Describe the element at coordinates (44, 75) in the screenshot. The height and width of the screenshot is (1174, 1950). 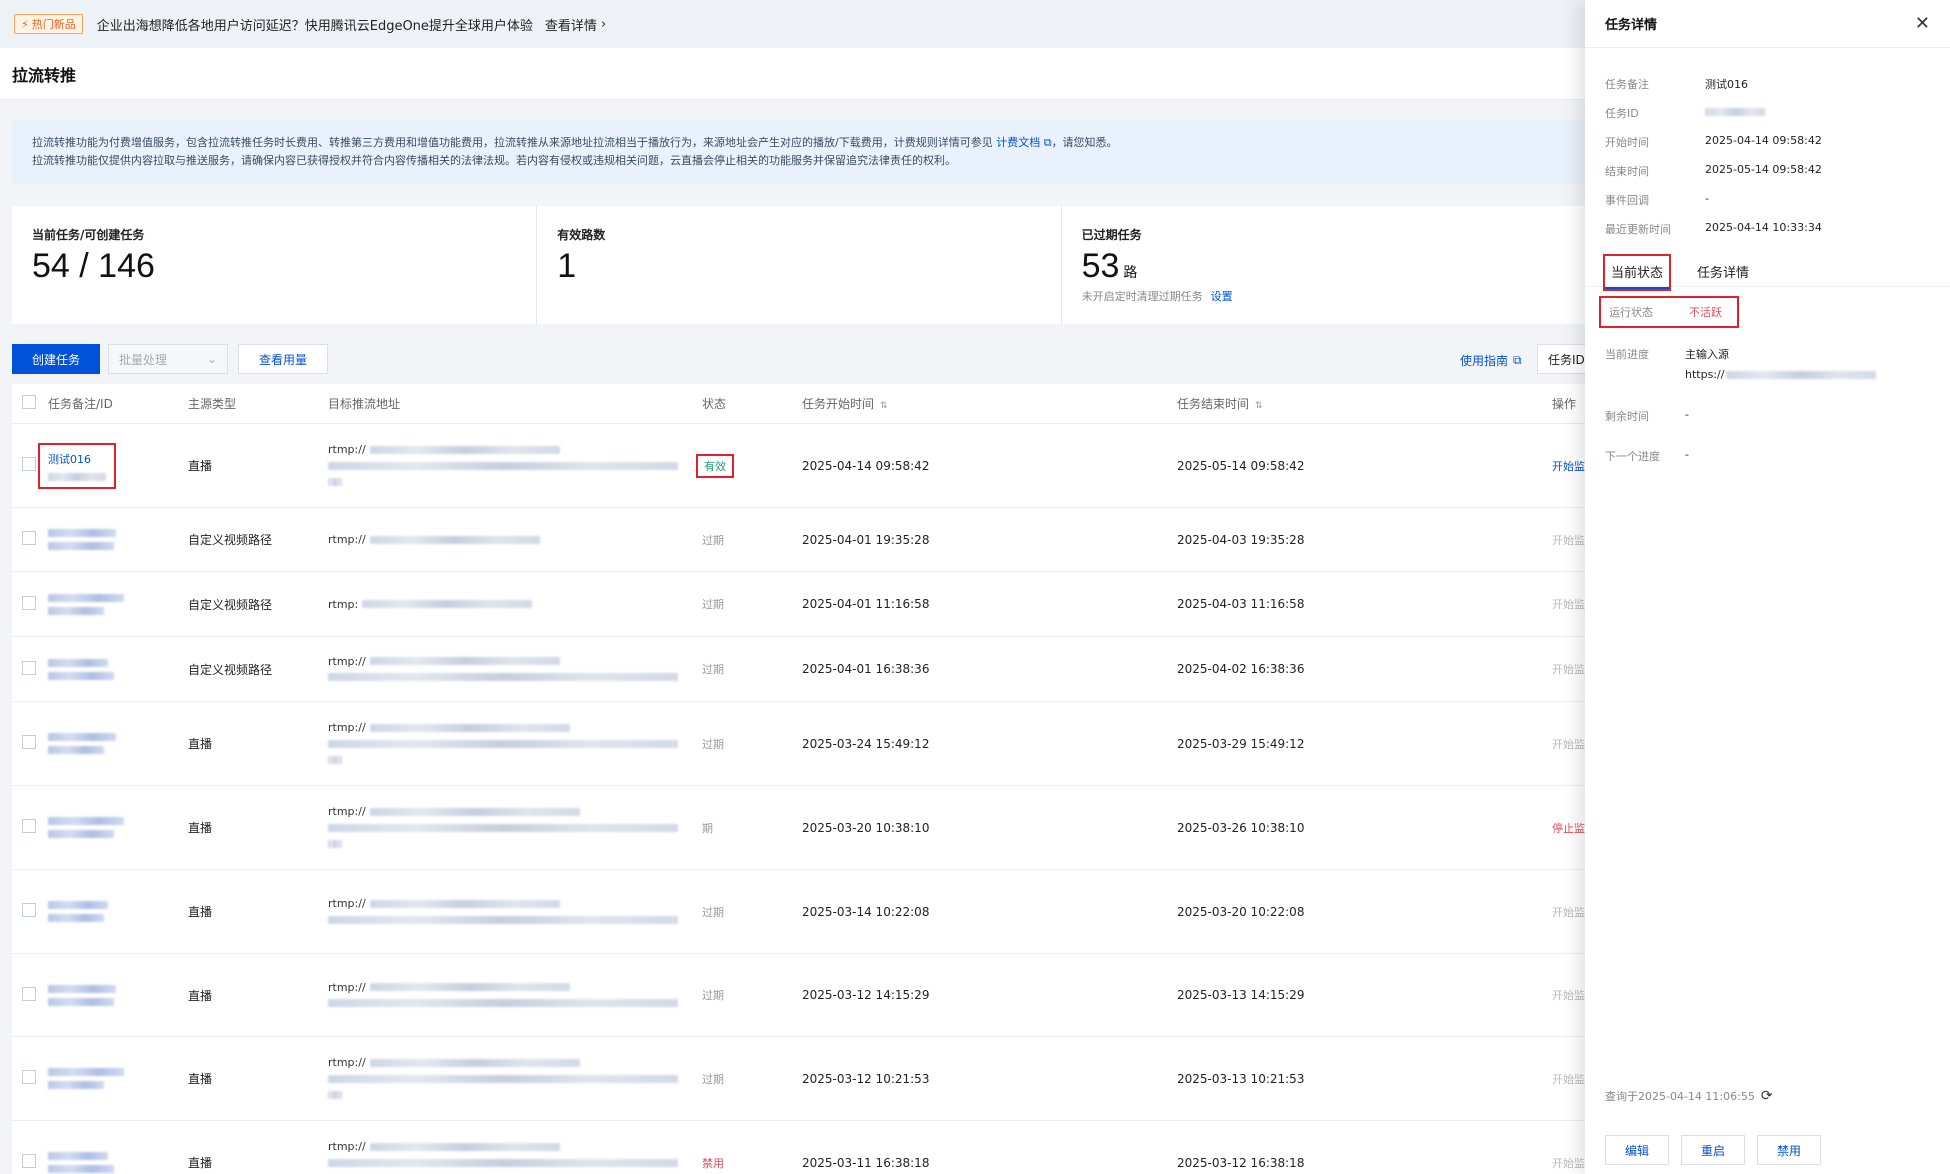
I see `page-title: 拉流转推` at that location.